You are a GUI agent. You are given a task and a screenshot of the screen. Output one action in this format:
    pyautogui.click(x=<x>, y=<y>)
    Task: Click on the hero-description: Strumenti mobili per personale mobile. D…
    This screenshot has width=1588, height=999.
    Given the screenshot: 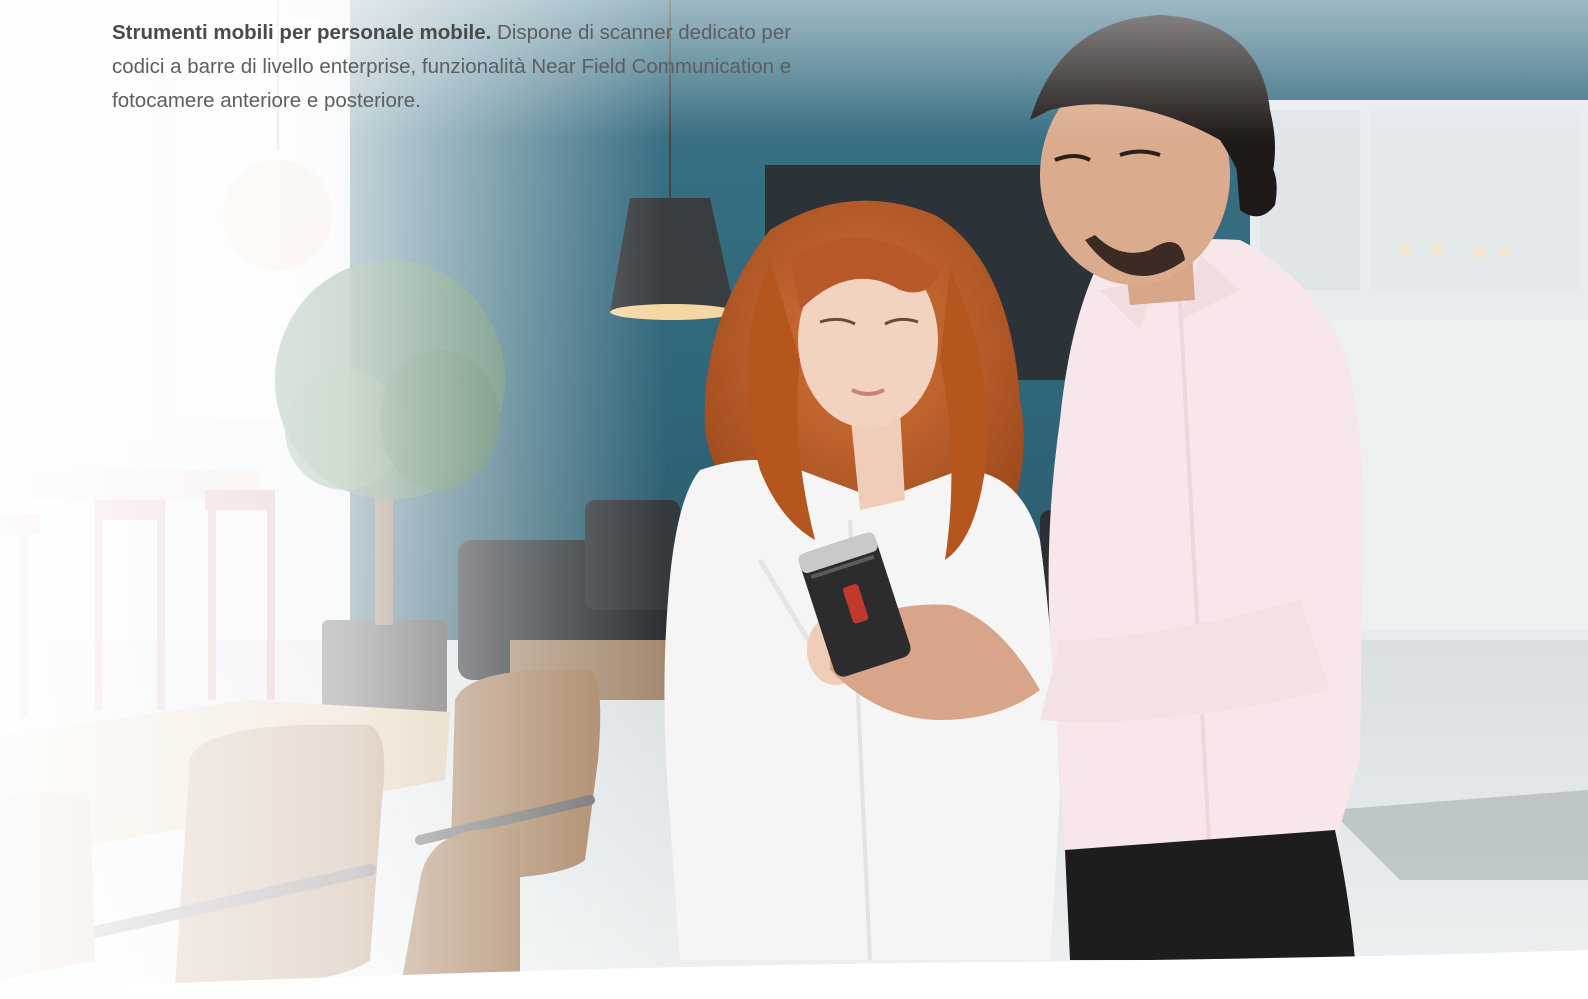 What is the action you would take?
    pyautogui.click(x=457, y=67)
    